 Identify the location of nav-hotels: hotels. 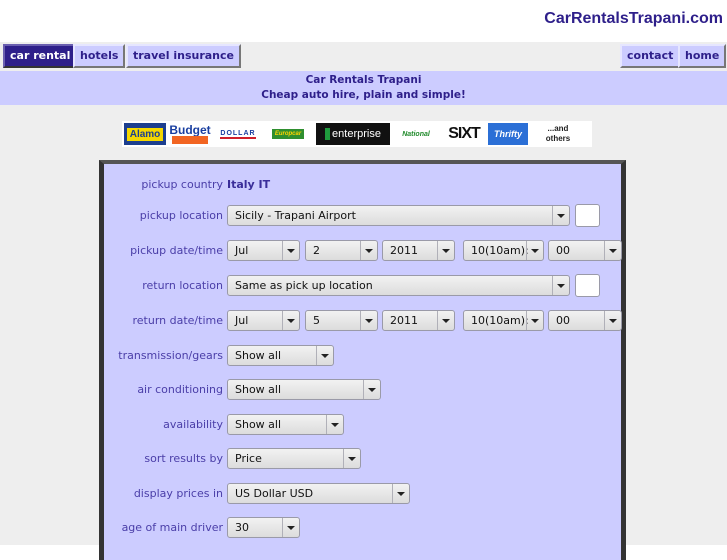
(99, 56).